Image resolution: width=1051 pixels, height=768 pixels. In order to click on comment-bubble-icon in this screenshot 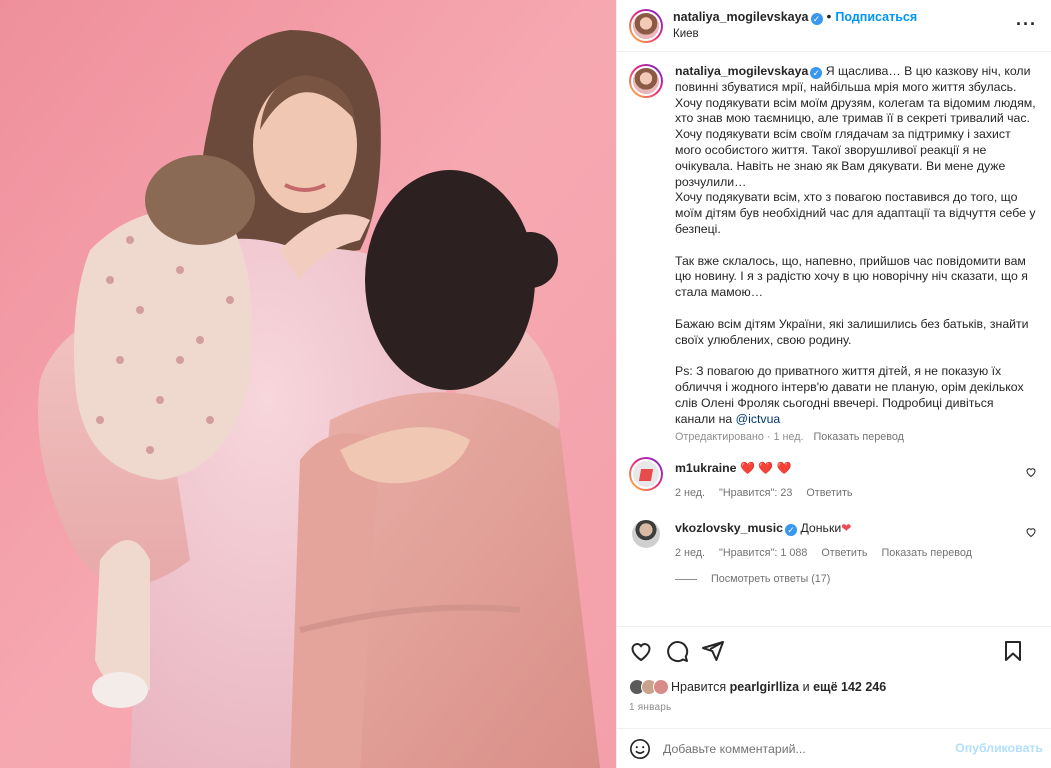, I will do `click(677, 651)`.